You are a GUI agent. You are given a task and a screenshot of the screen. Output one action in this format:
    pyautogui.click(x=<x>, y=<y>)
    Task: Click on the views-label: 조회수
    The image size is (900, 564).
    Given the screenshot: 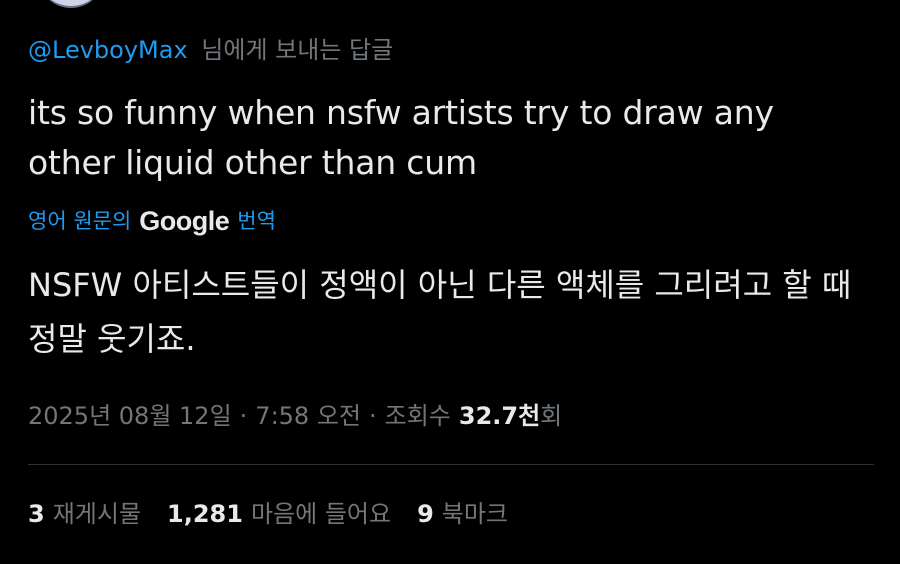 What is the action you would take?
    pyautogui.click(x=417, y=416)
    